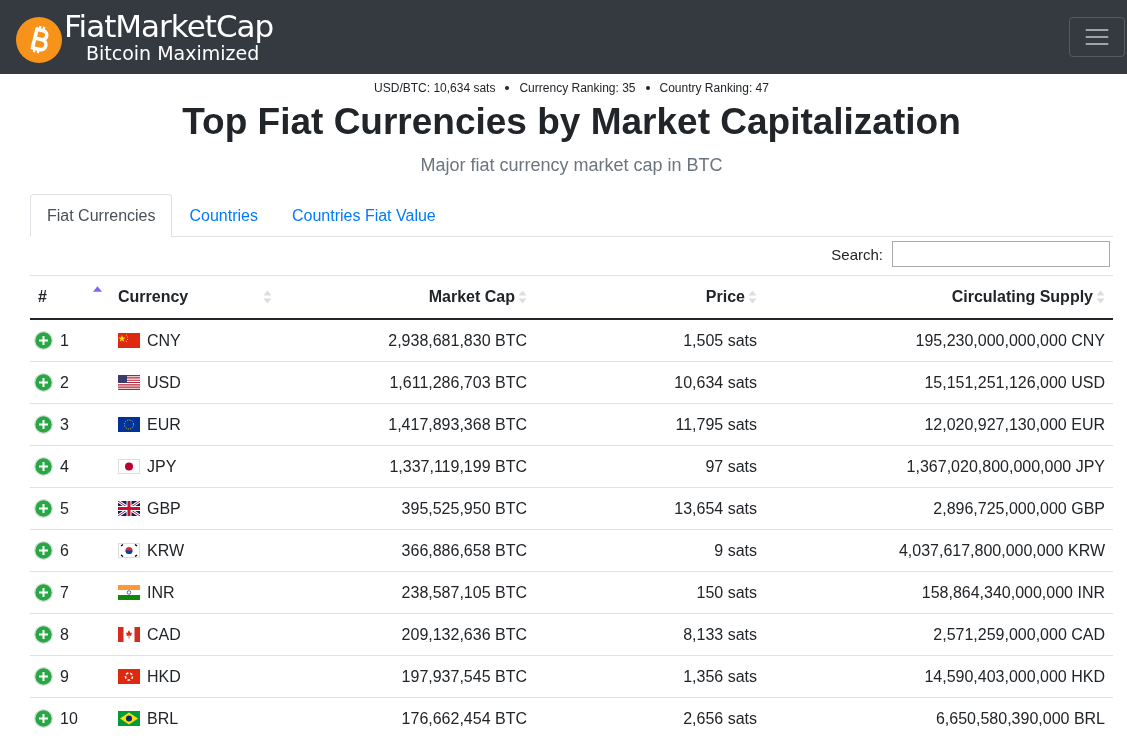  Describe the element at coordinates (407, 634) in the screenshot. I see `table-cell: 209,132,636 BTC` at that location.